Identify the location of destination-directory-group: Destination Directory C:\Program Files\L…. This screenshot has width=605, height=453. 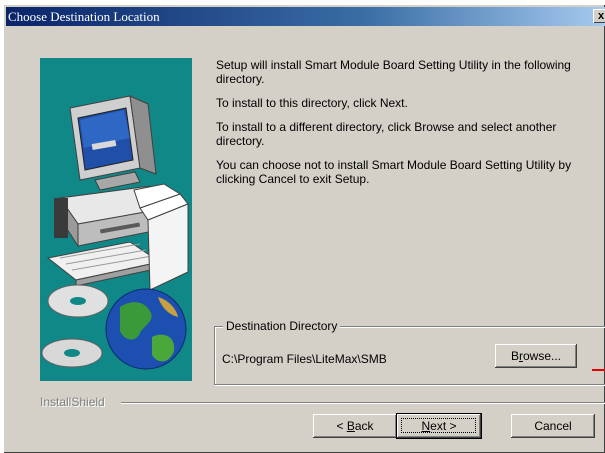
(409, 352).